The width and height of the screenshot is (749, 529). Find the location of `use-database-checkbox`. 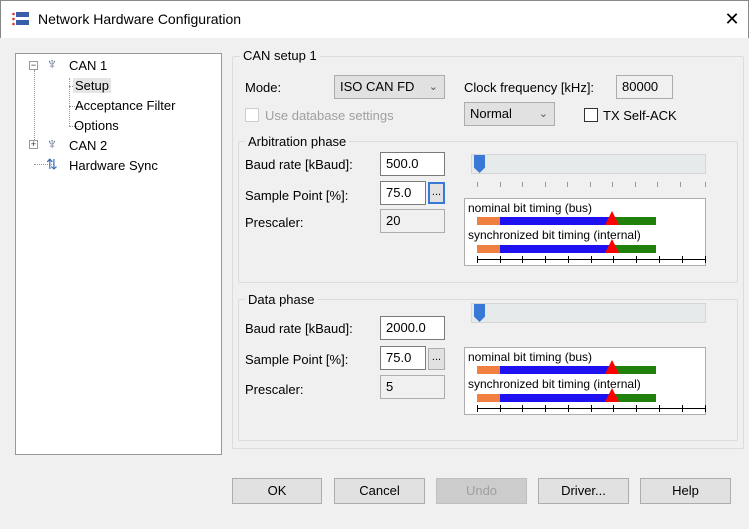

use-database-checkbox is located at coordinates (252, 115).